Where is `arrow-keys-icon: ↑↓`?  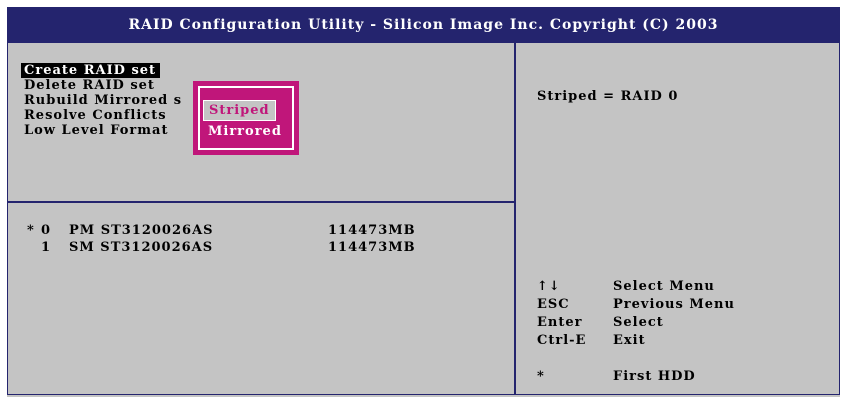 arrow-keys-icon: ↑↓ is located at coordinates (549, 286).